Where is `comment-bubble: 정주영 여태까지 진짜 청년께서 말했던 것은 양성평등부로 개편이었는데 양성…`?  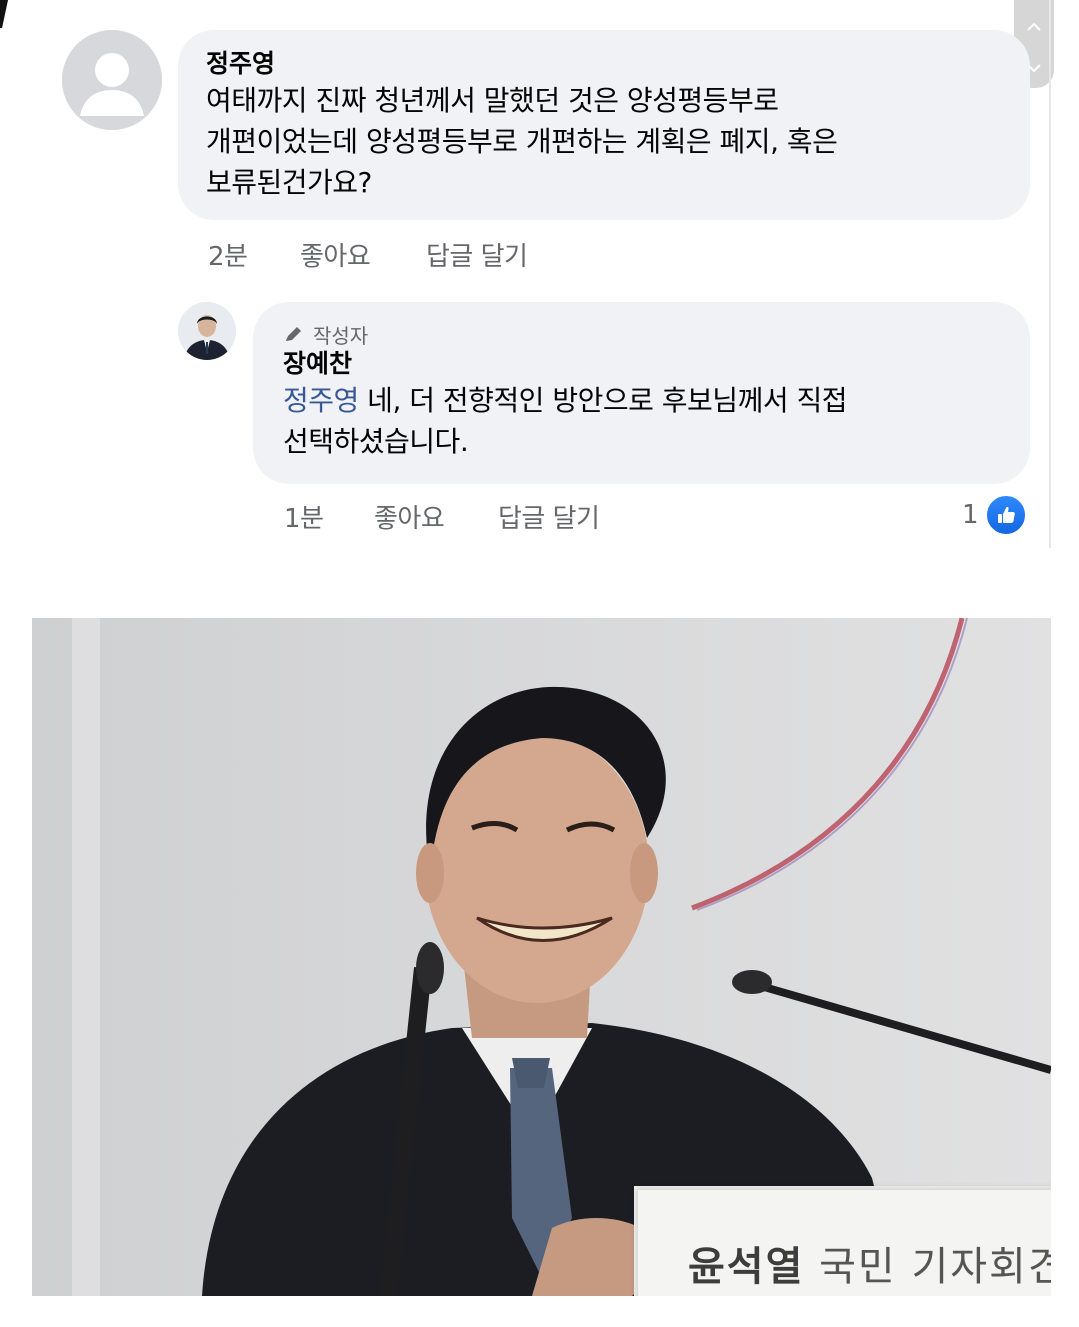
comment-bubble: 정주영 여태까지 진짜 청년께서 말했던 것은 양성평등부로 개편이었는데 양성… is located at coordinates (604, 125).